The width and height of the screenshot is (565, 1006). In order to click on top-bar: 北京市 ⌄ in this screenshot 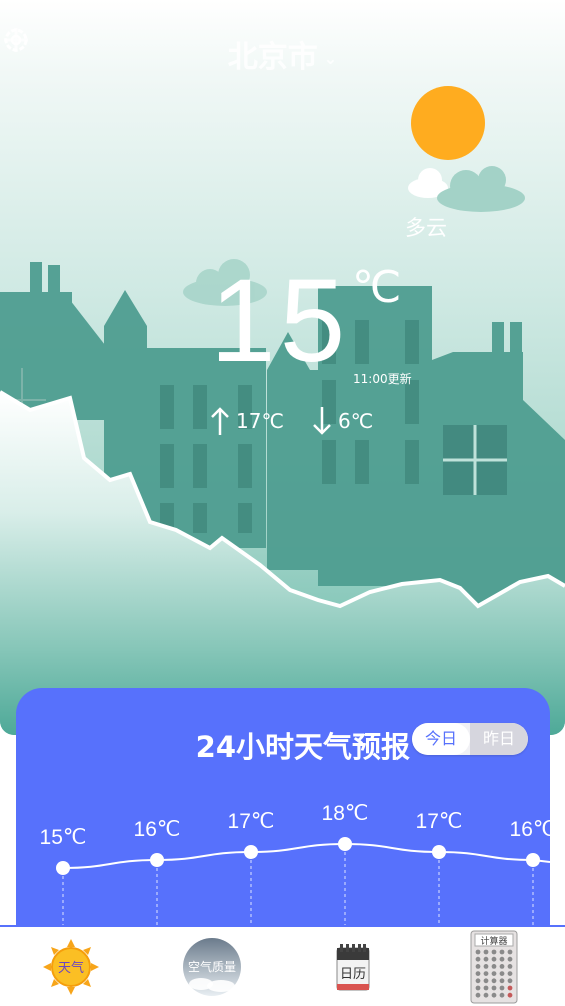, I will do `click(282, 54)`.